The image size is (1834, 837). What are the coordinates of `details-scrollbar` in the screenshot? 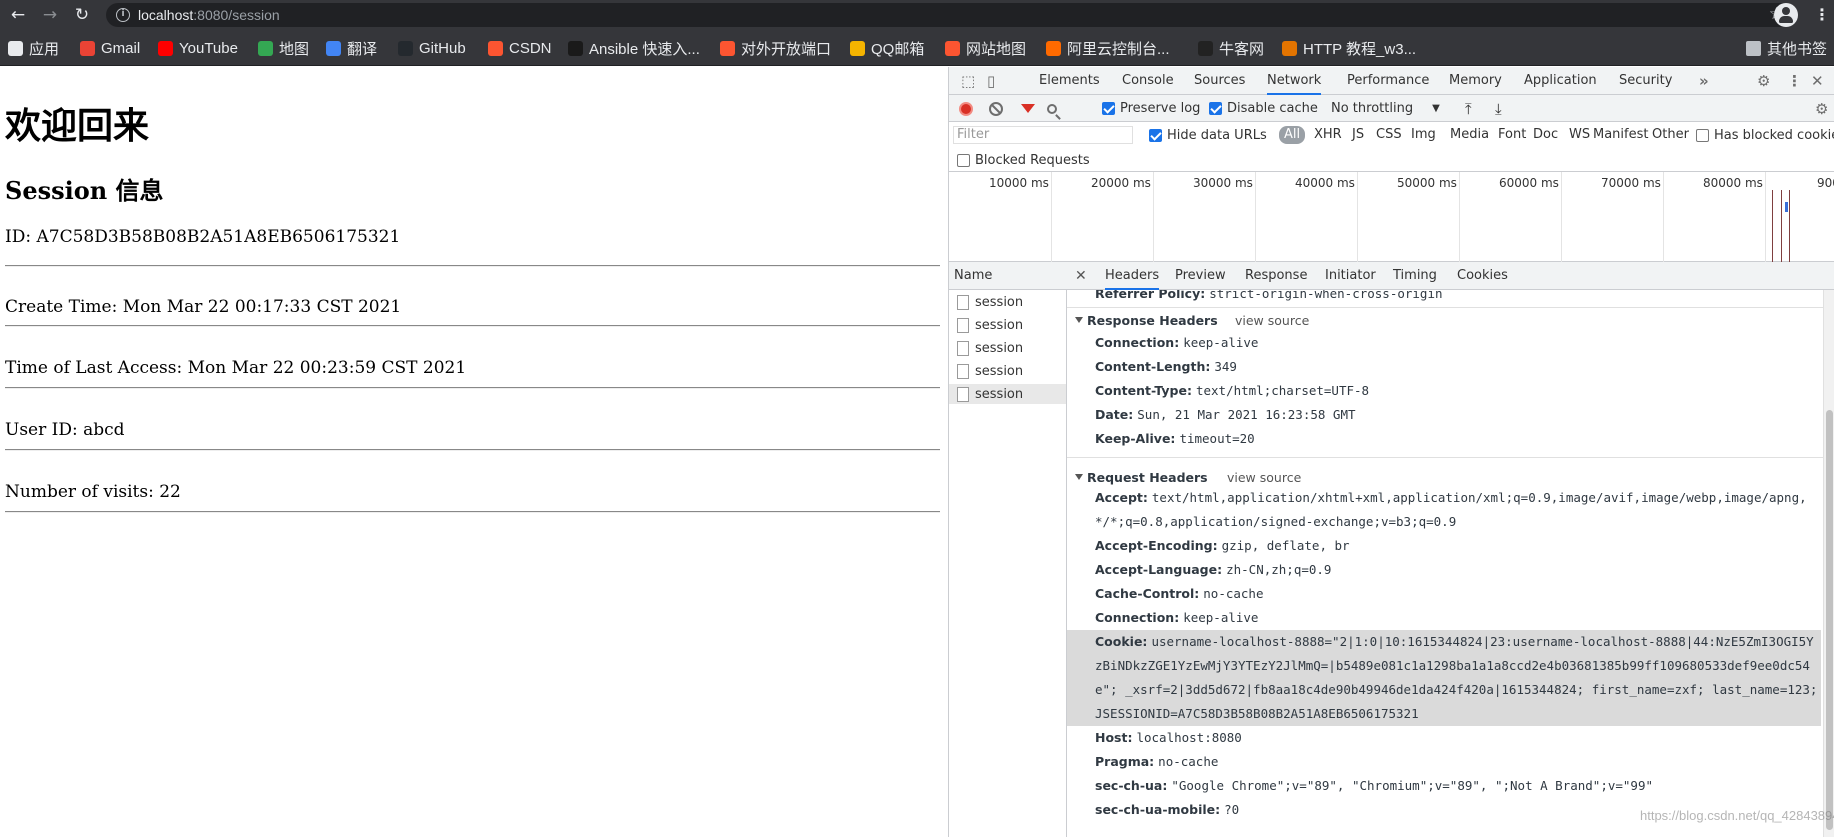 It's located at (1828, 563).